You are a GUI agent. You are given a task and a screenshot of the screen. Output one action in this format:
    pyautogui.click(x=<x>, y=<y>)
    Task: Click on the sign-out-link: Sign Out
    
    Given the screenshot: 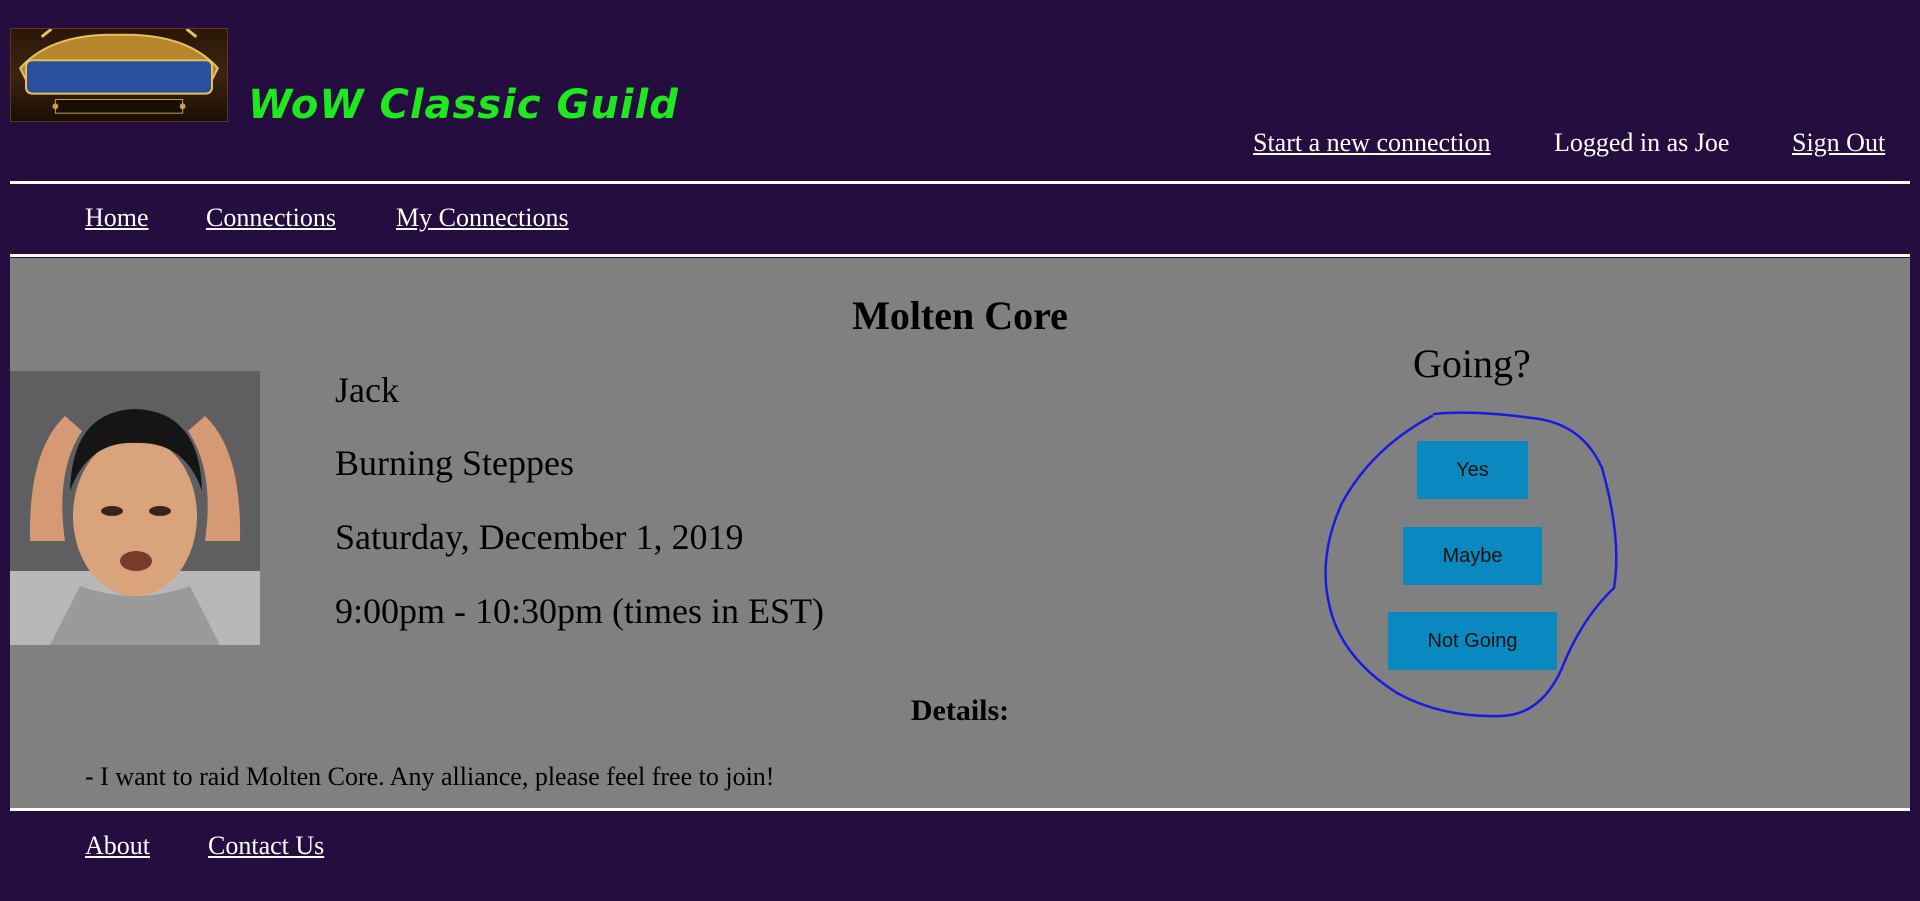 What is the action you would take?
    pyautogui.click(x=1838, y=143)
    